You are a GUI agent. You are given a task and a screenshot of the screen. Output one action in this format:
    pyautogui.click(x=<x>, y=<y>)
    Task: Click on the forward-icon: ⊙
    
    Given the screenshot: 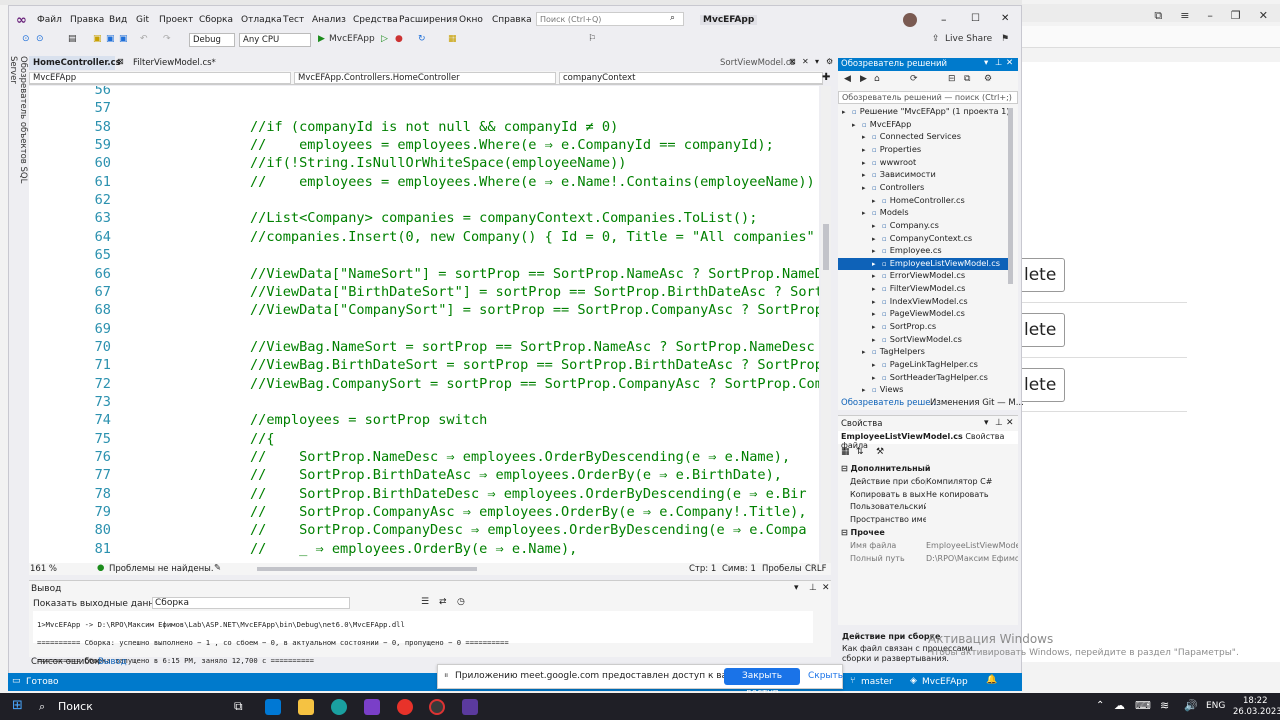 What is the action you would take?
    pyautogui.click(x=40, y=39)
    